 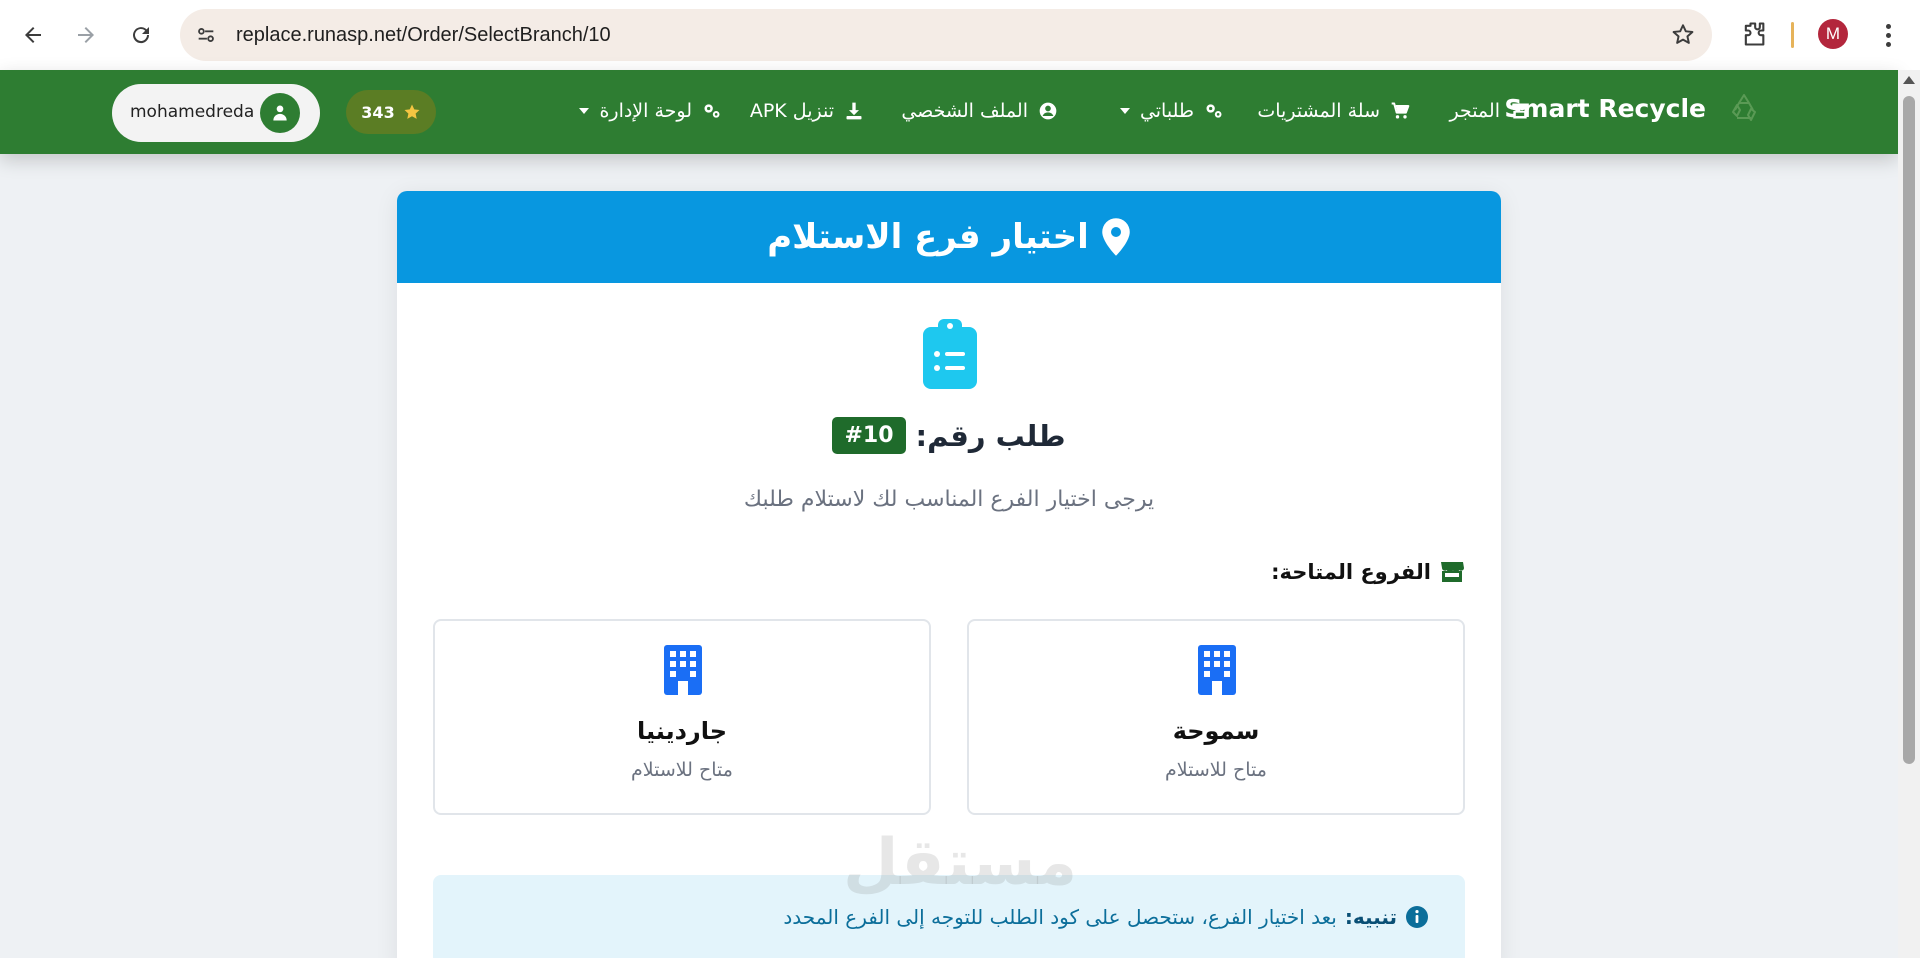 I want to click on reload-button, so click(x=141, y=35).